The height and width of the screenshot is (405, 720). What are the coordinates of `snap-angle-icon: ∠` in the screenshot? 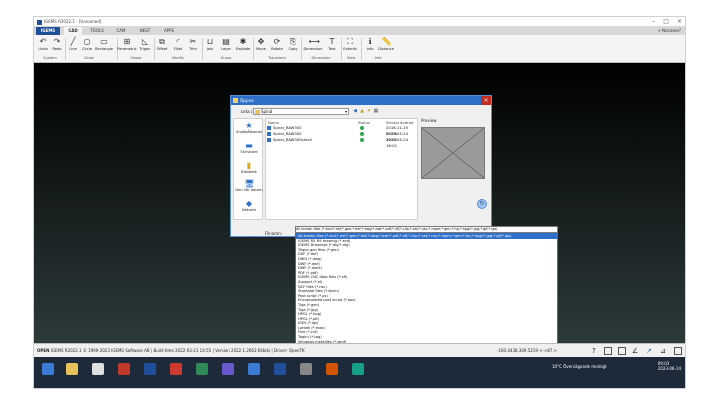 It's located at (636, 351).